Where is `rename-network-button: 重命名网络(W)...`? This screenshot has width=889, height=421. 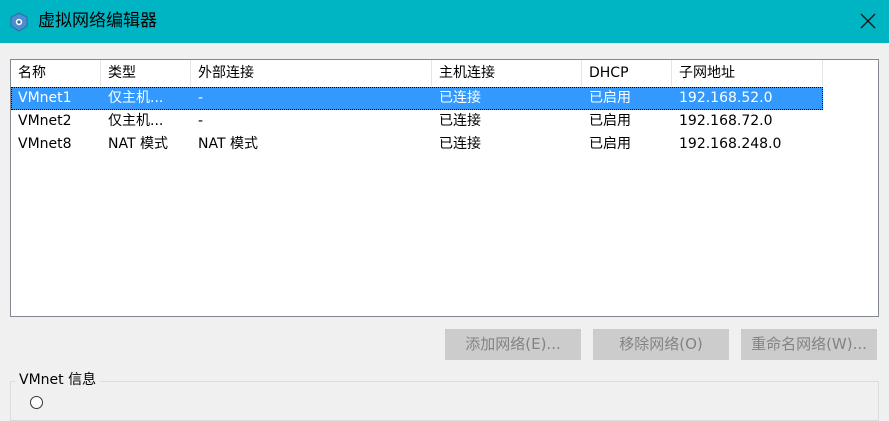 rename-network-button: 重命名网络(W)... is located at coordinates (809, 344).